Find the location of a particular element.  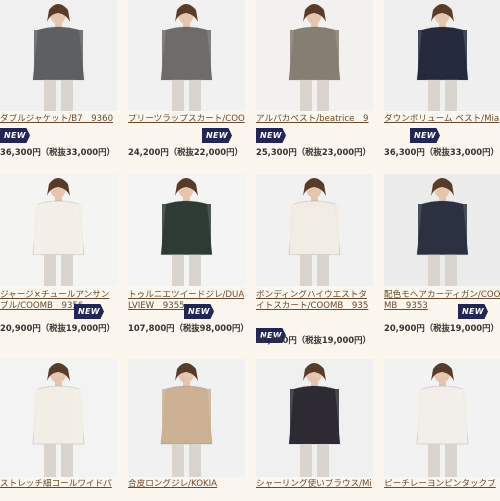

product-title-link: ストレッチ細コールワイドパン is located at coordinates (58, 484).